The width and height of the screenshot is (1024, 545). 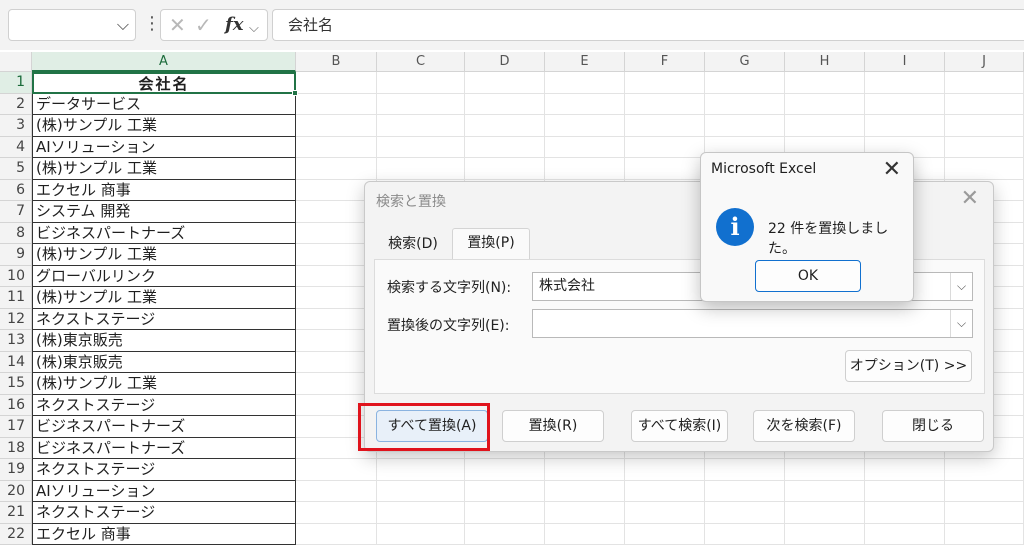 I want to click on row-header: 14, so click(x=16, y=362).